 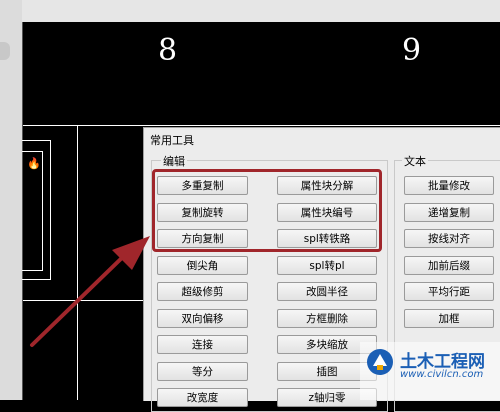 What do you see at coordinates (380, 362) in the screenshot?
I see `site-logo-icon` at bounding box center [380, 362].